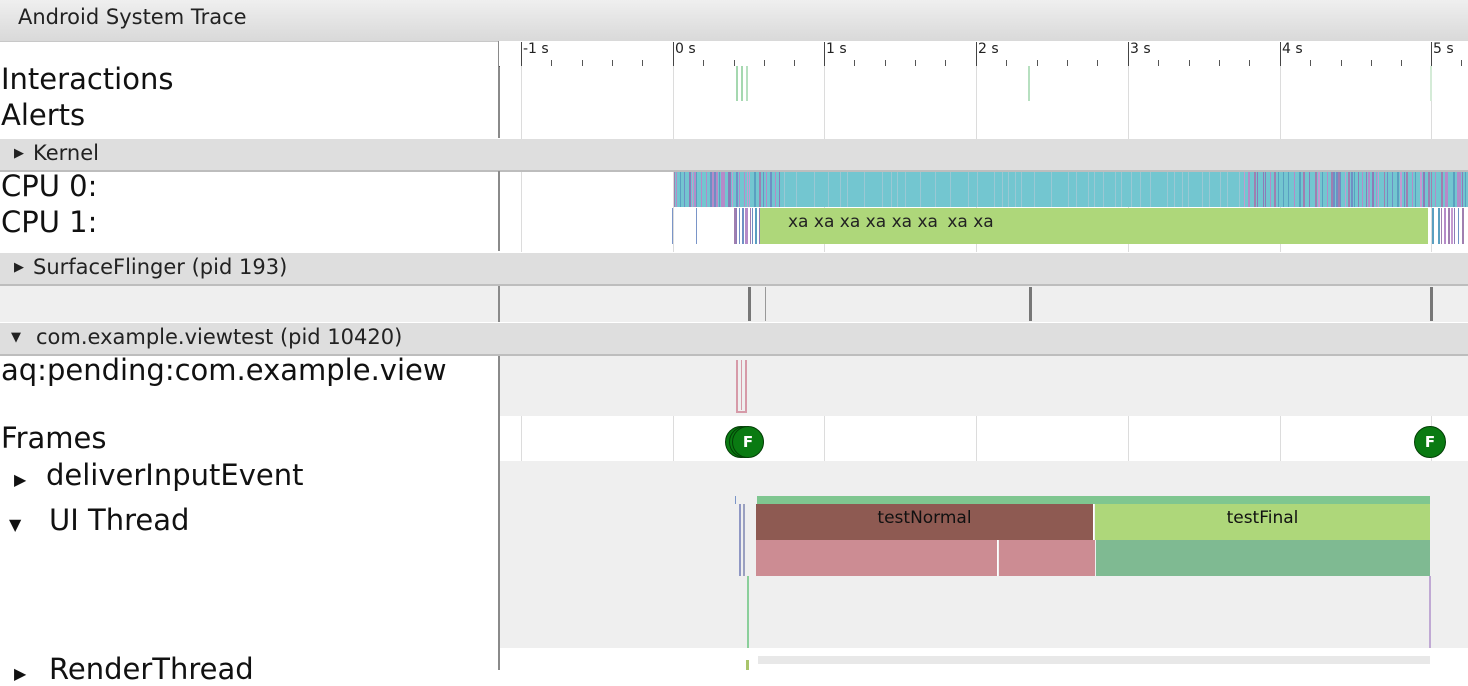 This screenshot has width=1468, height=686. What do you see at coordinates (1070, 226) in the screenshot?
I see `cpu1-track: xa xa xa xa xa xa xa xa` at bounding box center [1070, 226].